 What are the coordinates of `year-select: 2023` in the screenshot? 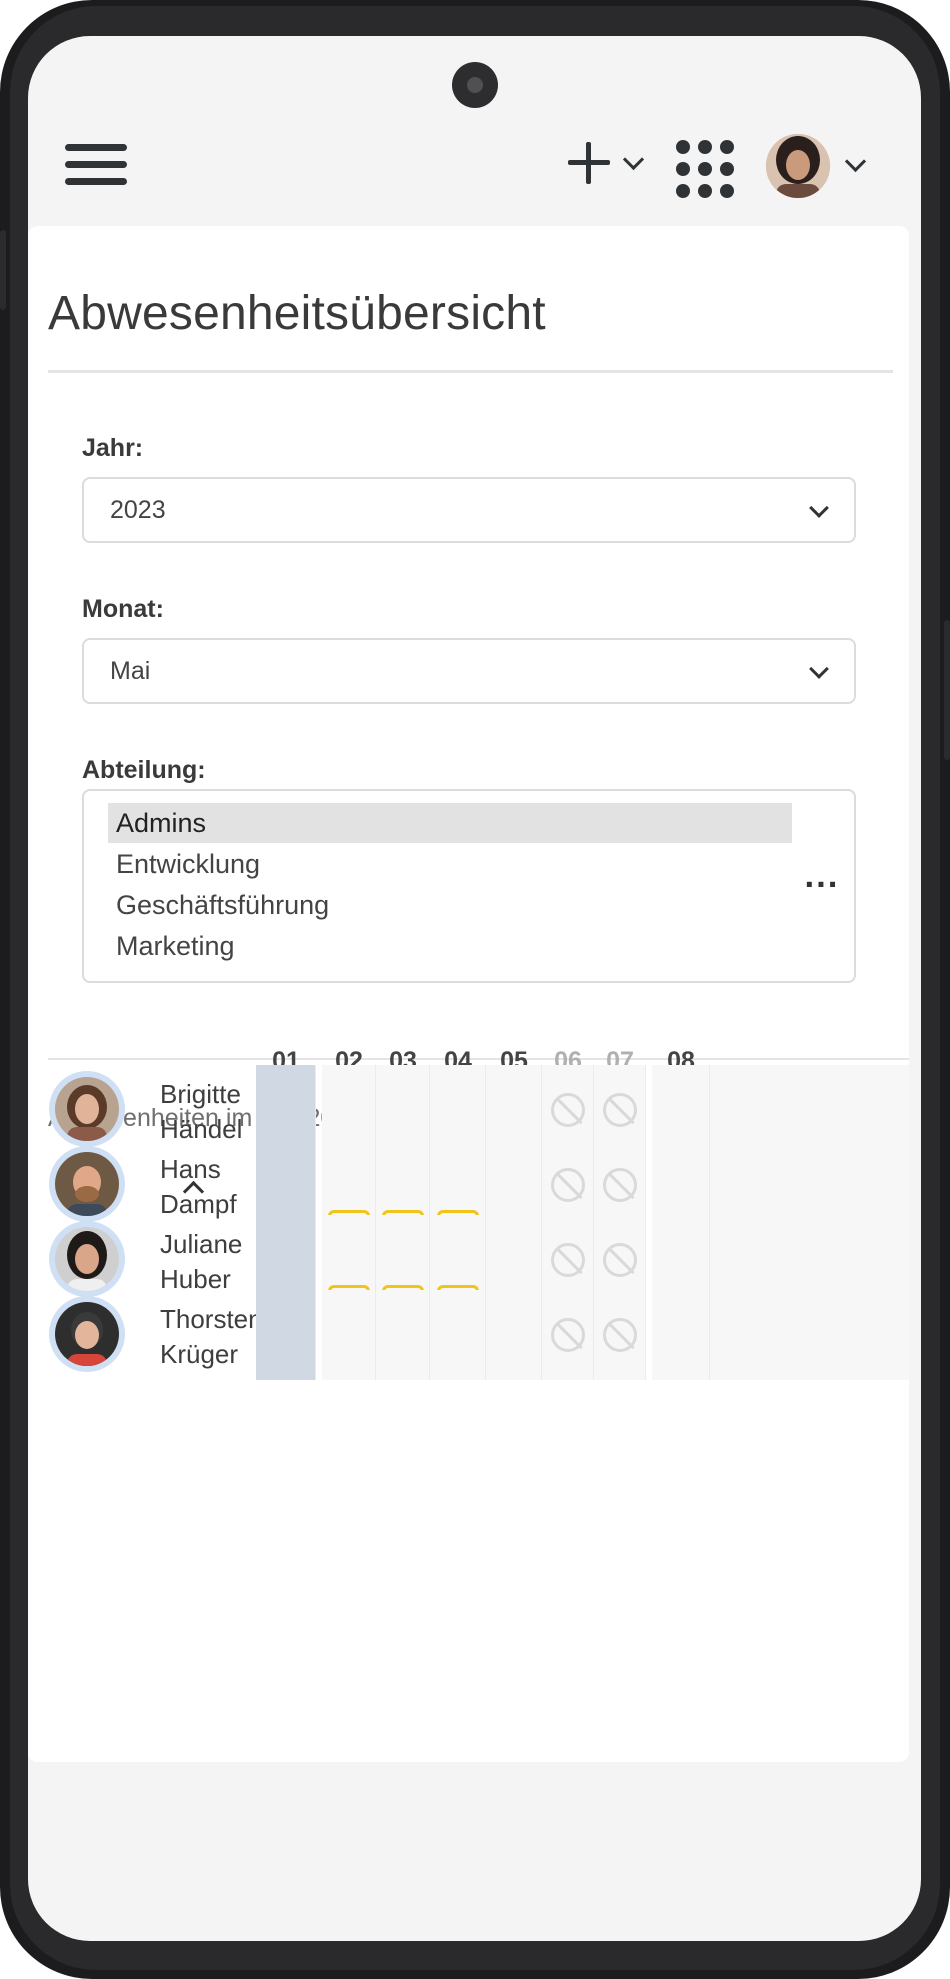 It's located at (469, 510).